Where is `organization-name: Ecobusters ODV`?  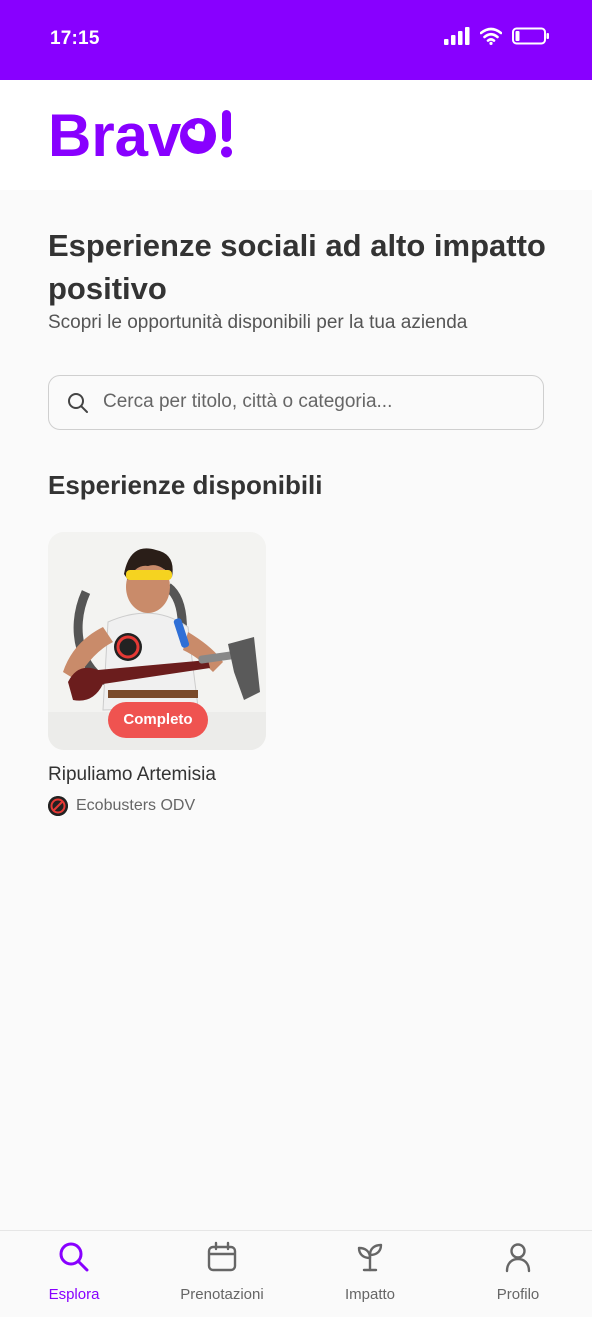 organization-name: Ecobusters ODV is located at coordinates (136, 805).